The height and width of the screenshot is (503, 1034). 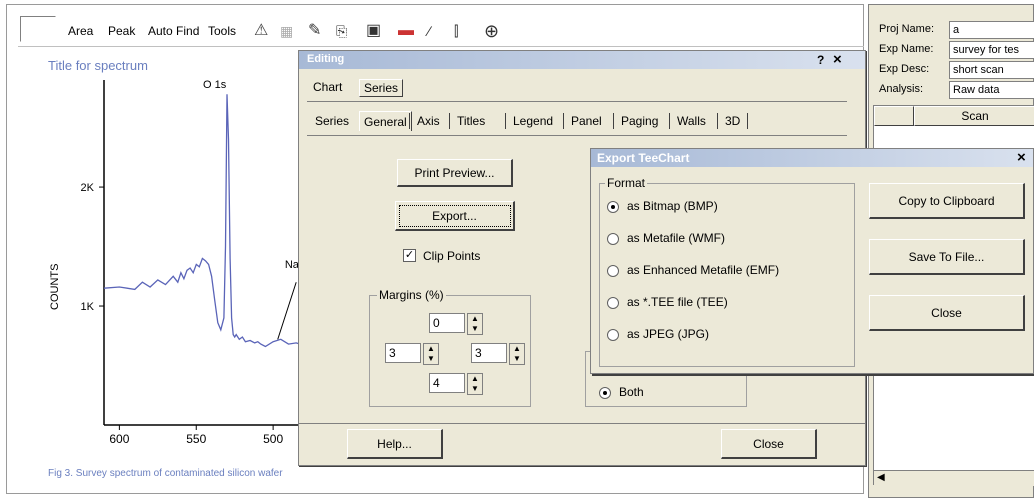 I want to click on format-option-label: as Metafile (WMF), so click(x=676, y=238).